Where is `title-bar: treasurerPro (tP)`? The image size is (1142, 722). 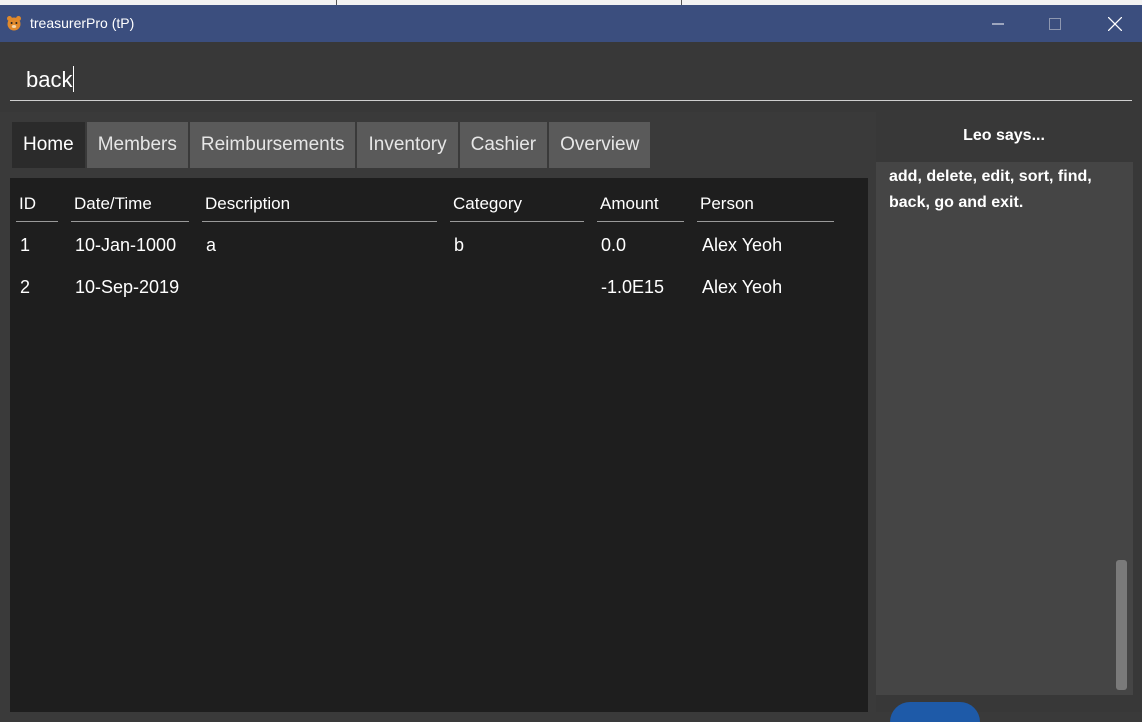 title-bar: treasurerPro (tP) is located at coordinates (571, 23).